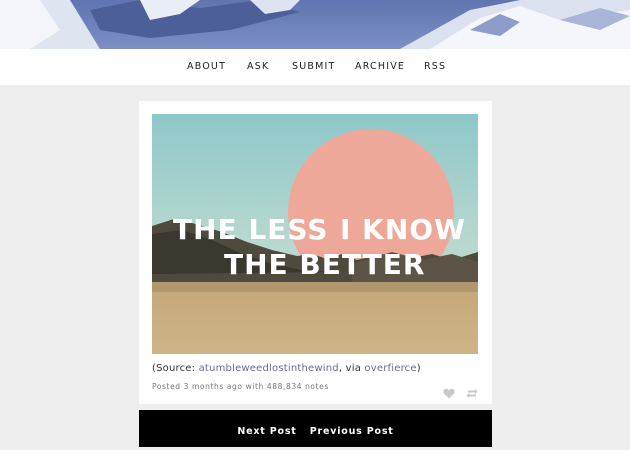  Describe the element at coordinates (250, 229) in the screenshot. I see `image-text-line1-left: THE LESS` at that location.